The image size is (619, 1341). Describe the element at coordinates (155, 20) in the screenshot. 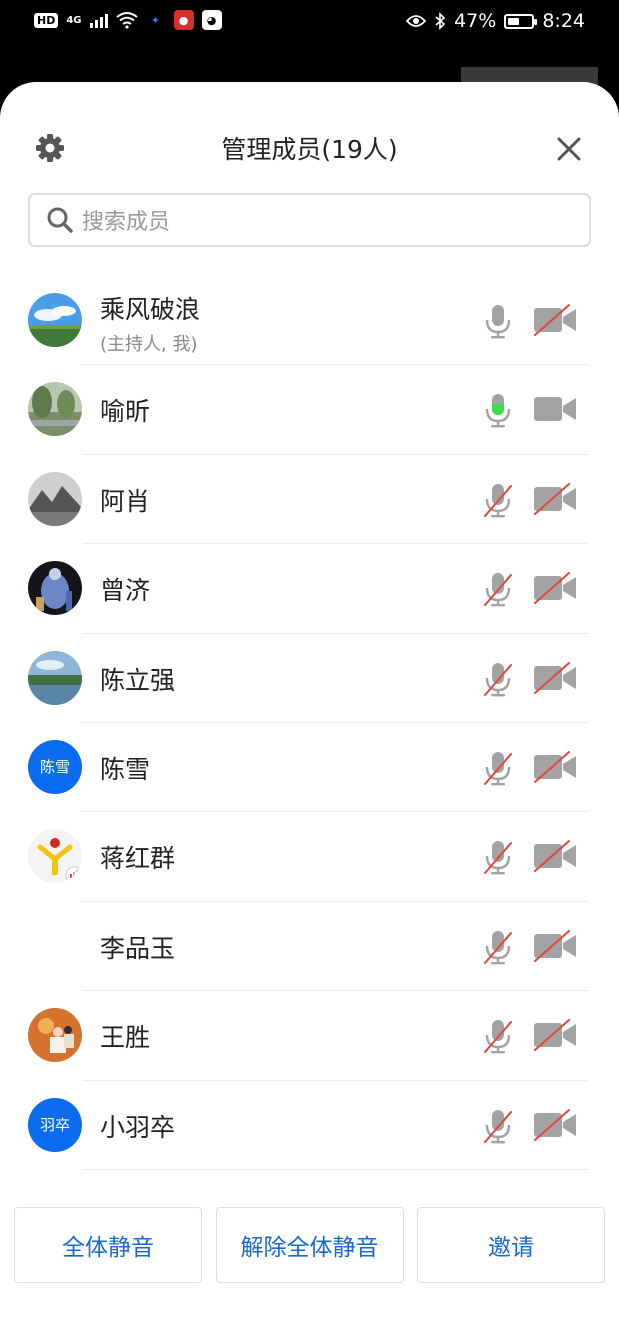

I see `app-notification-icon: ✦` at that location.